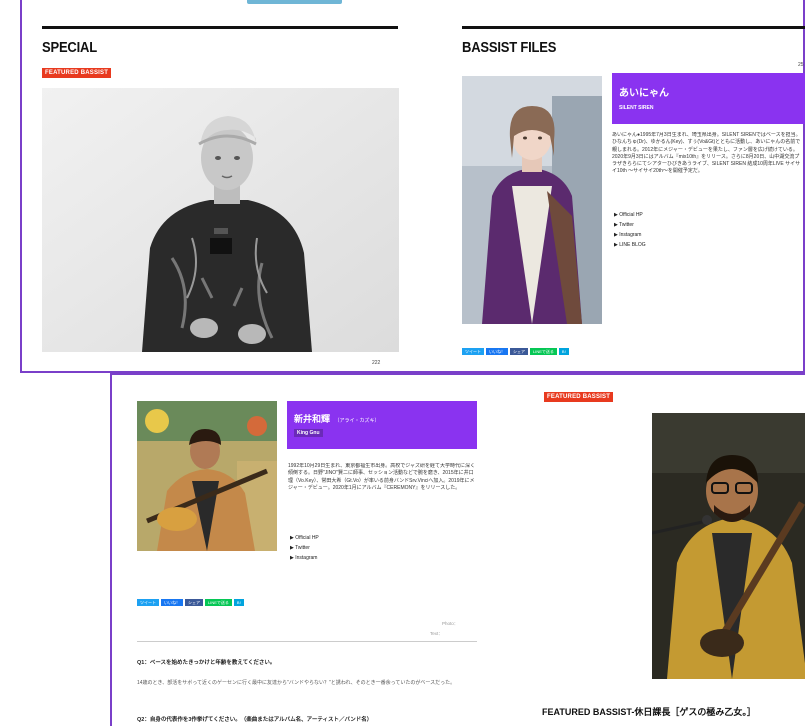 Image resolution: width=805 pixels, height=726 pixels. Describe the element at coordinates (357, 421) in the screenshot. I see `arai-name-reading: （アライ・カズキ）` at that location.